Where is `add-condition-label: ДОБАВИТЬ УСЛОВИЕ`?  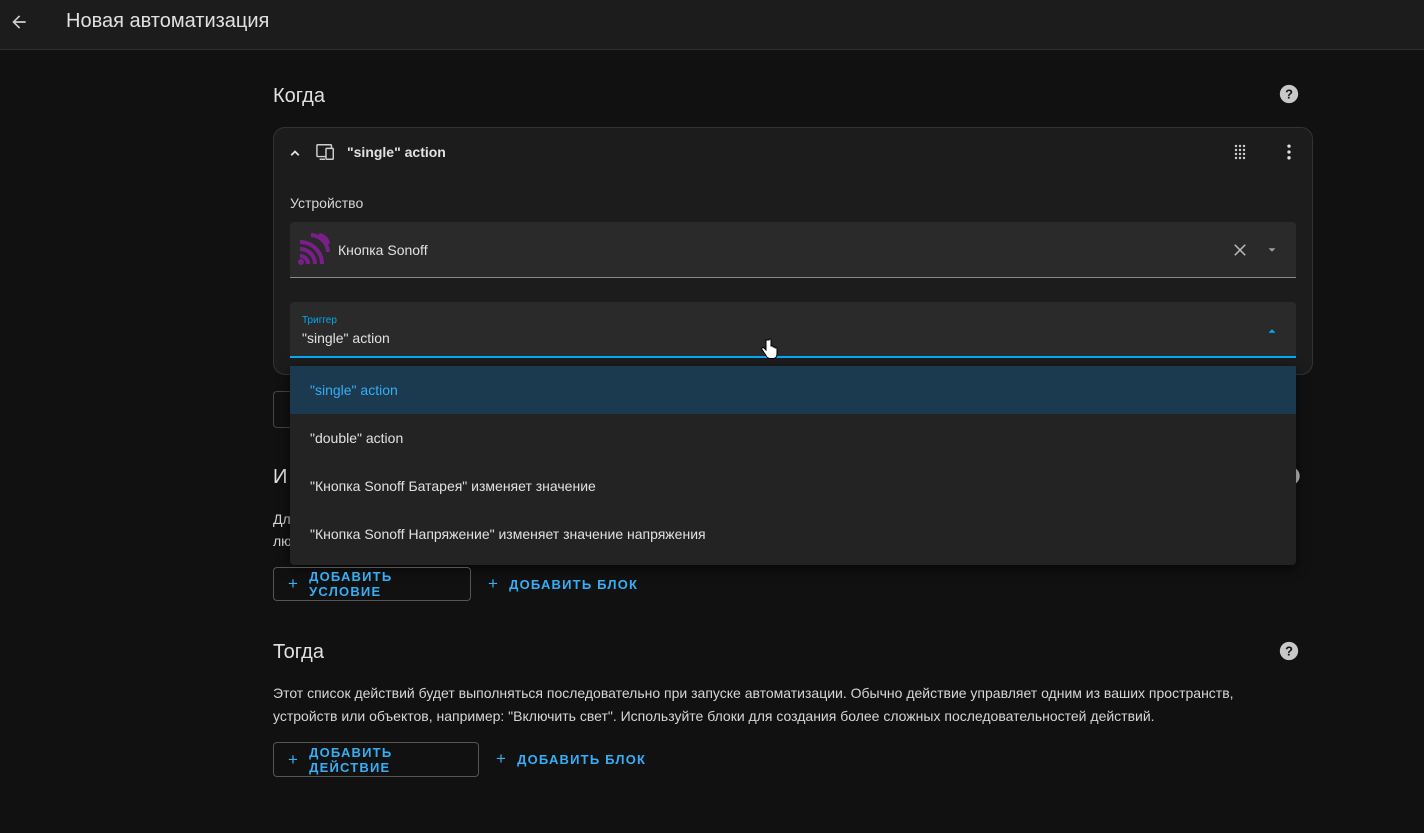 add-condition-label: ДОБАВИТЬ УСЛОВИЕ is located at coordinates (351, 584).